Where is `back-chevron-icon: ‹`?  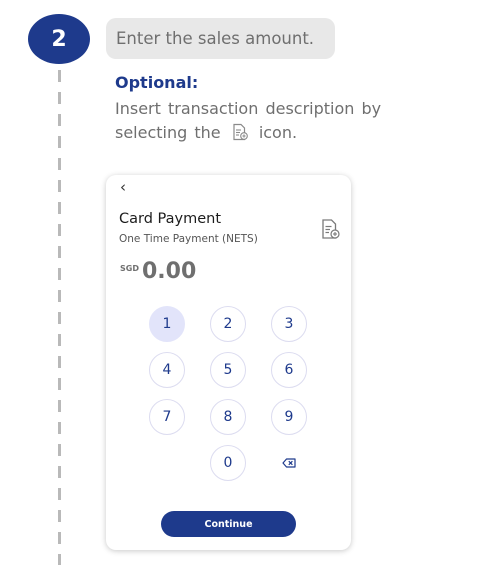
back-chevron-icon: ‹ is located at coordinates (123, 187).